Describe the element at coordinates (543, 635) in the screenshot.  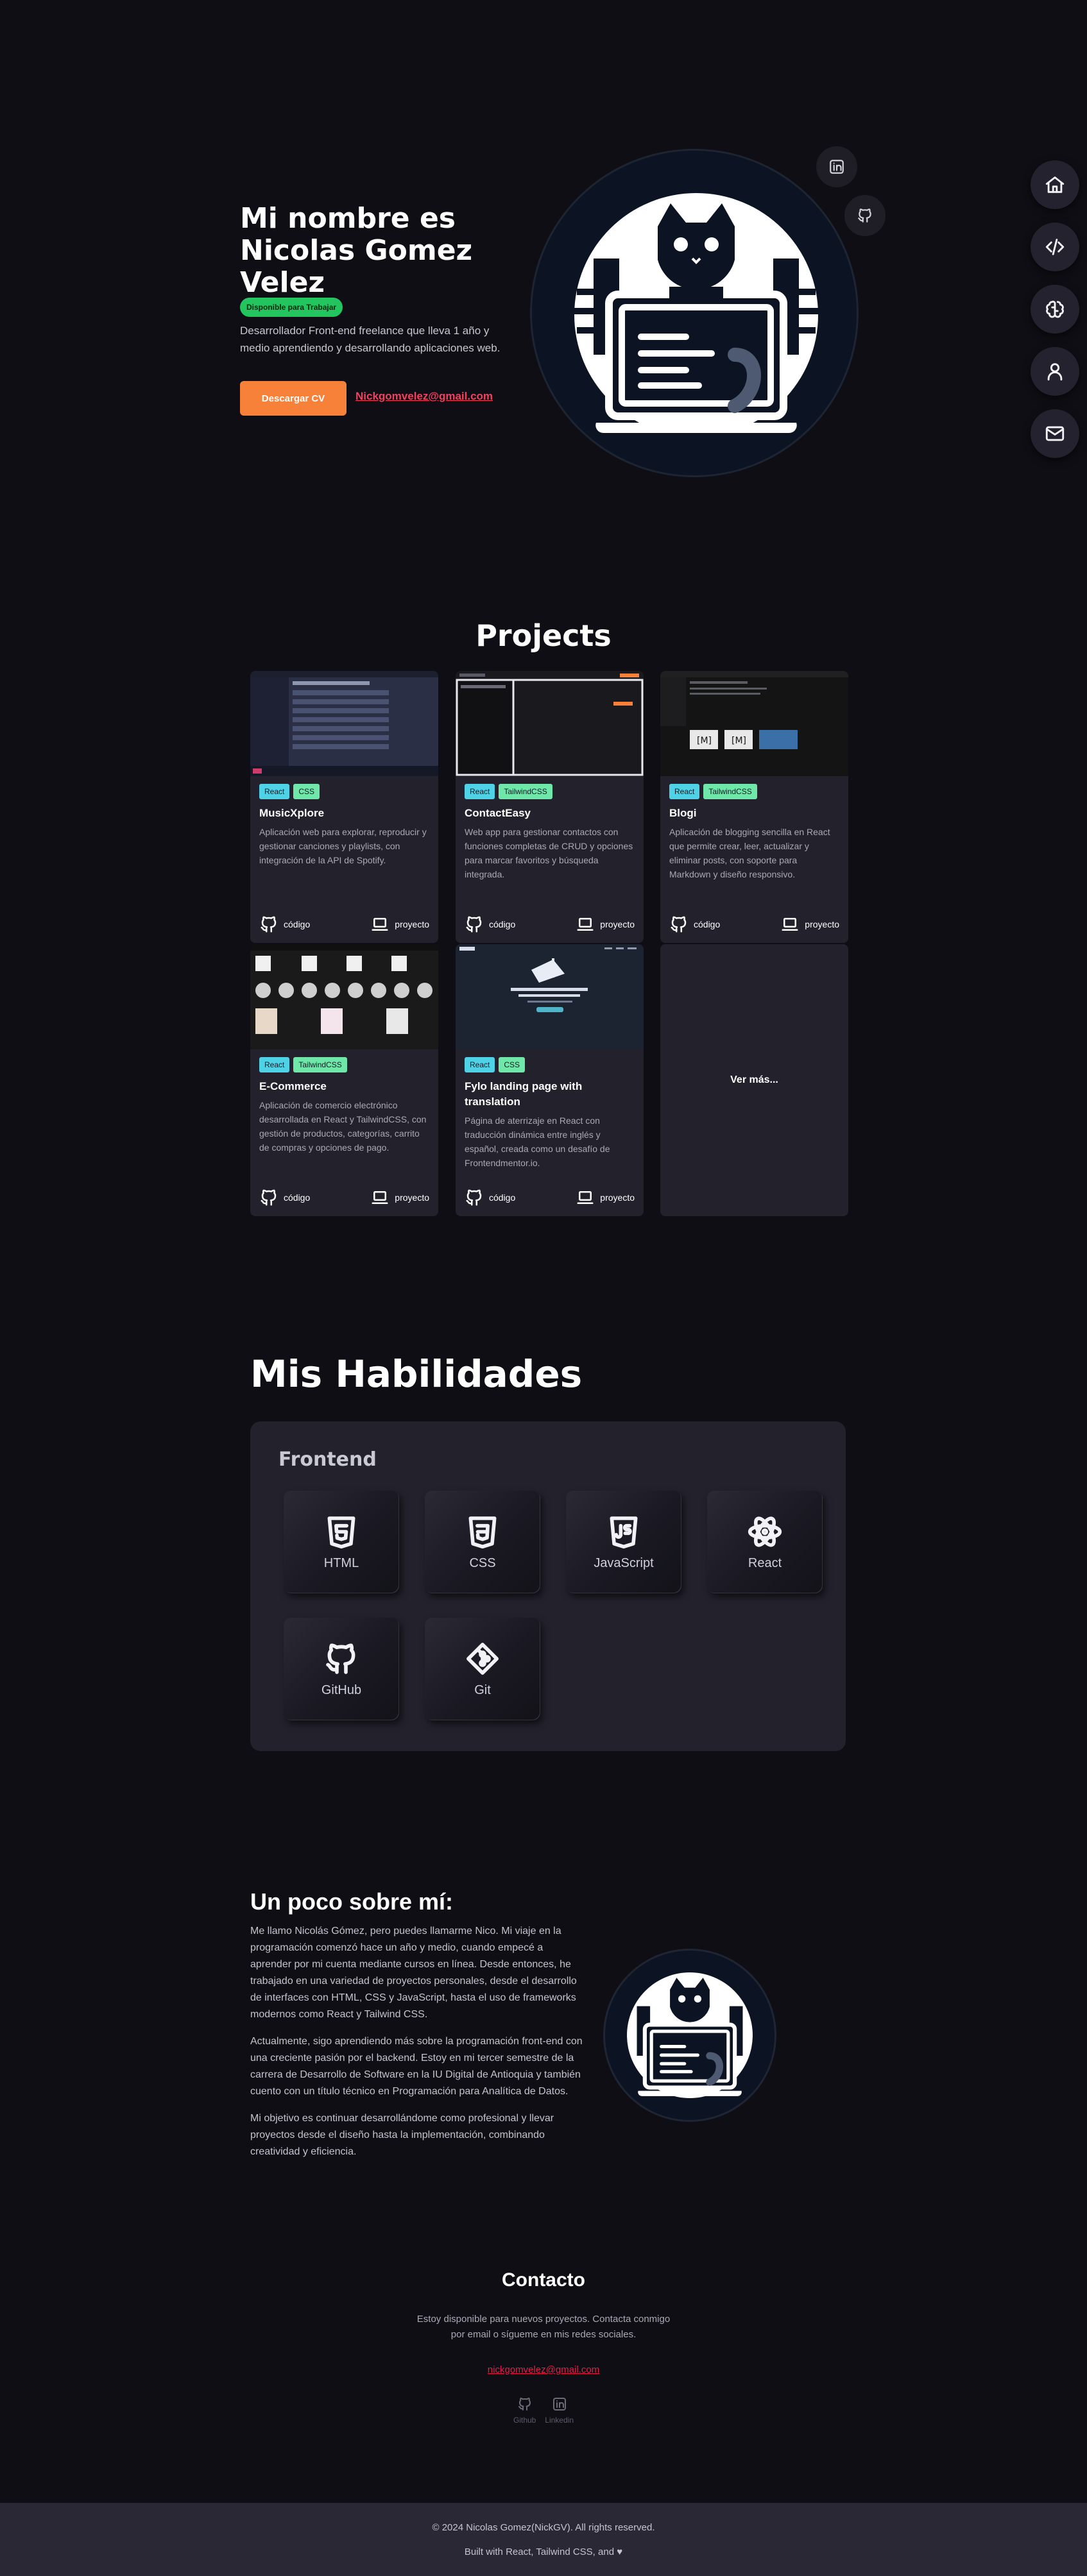
I see `projects-title: Projects` at that location.